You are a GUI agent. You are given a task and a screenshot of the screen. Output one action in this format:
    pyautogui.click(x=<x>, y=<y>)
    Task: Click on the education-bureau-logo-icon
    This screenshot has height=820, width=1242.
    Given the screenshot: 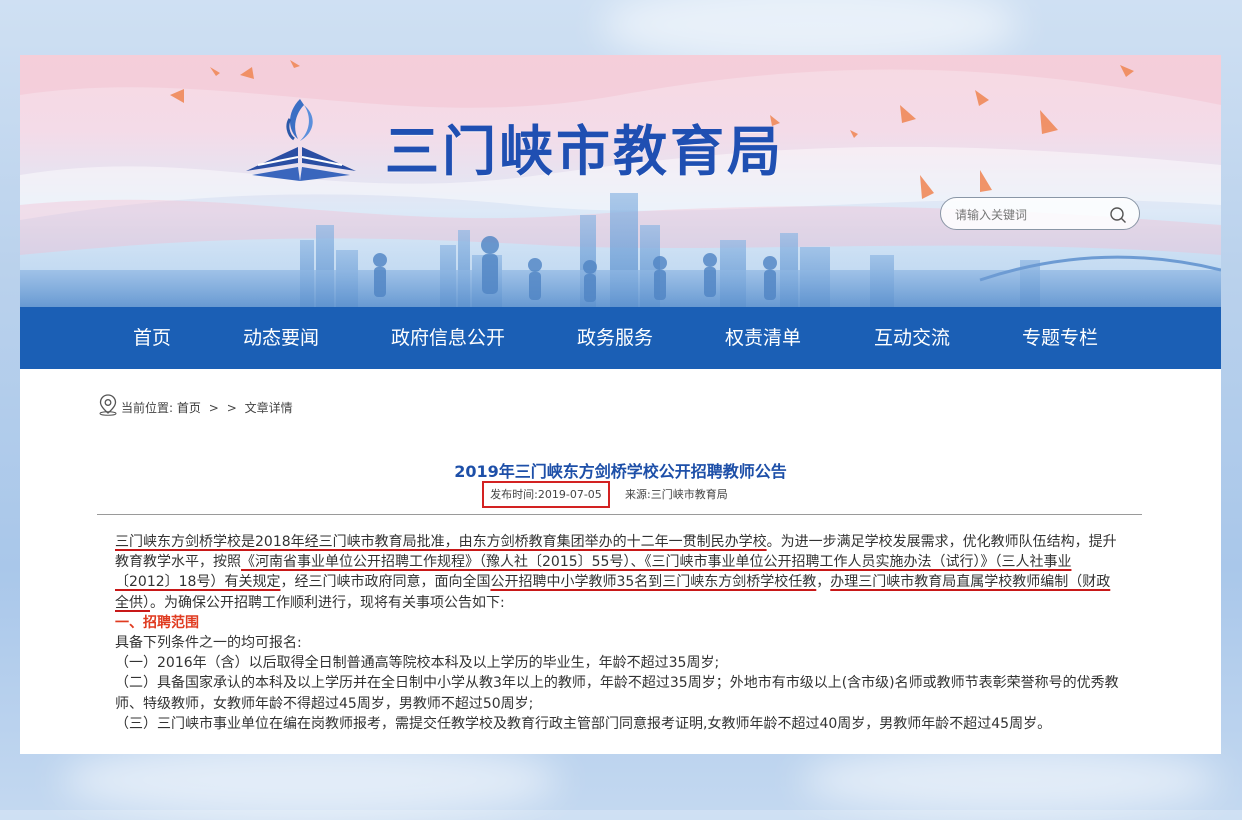 What is the action you would take?
    pyautogui.click(x=301, y=140)
    